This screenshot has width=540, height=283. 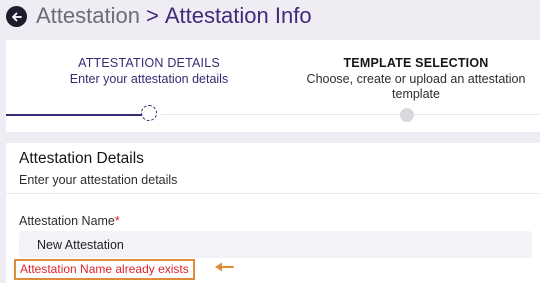 I want to click on error-message: Attestation Name already exists, so click(x=104, y=269).